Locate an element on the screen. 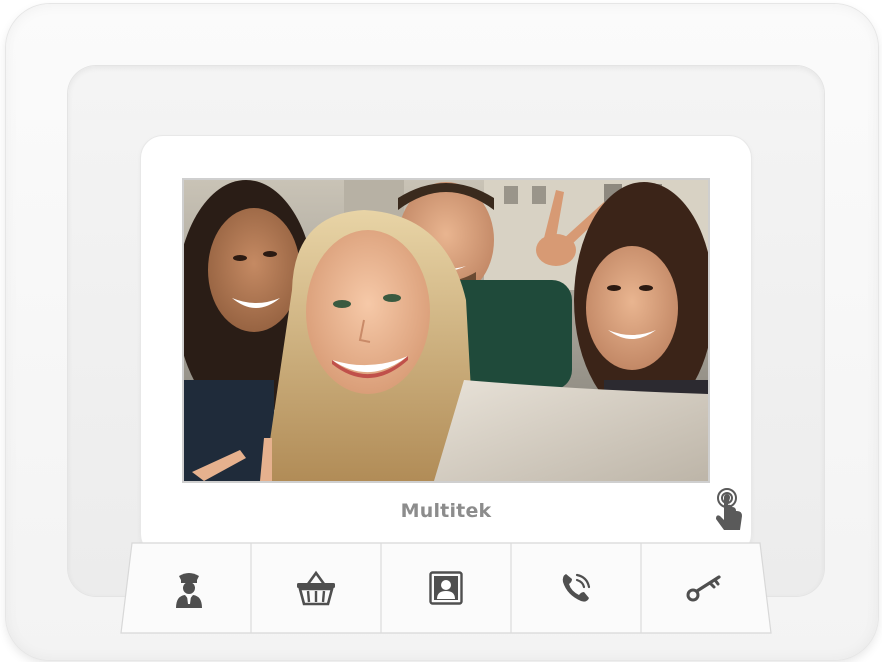  touch-icon is located at coordinates (729, 511).